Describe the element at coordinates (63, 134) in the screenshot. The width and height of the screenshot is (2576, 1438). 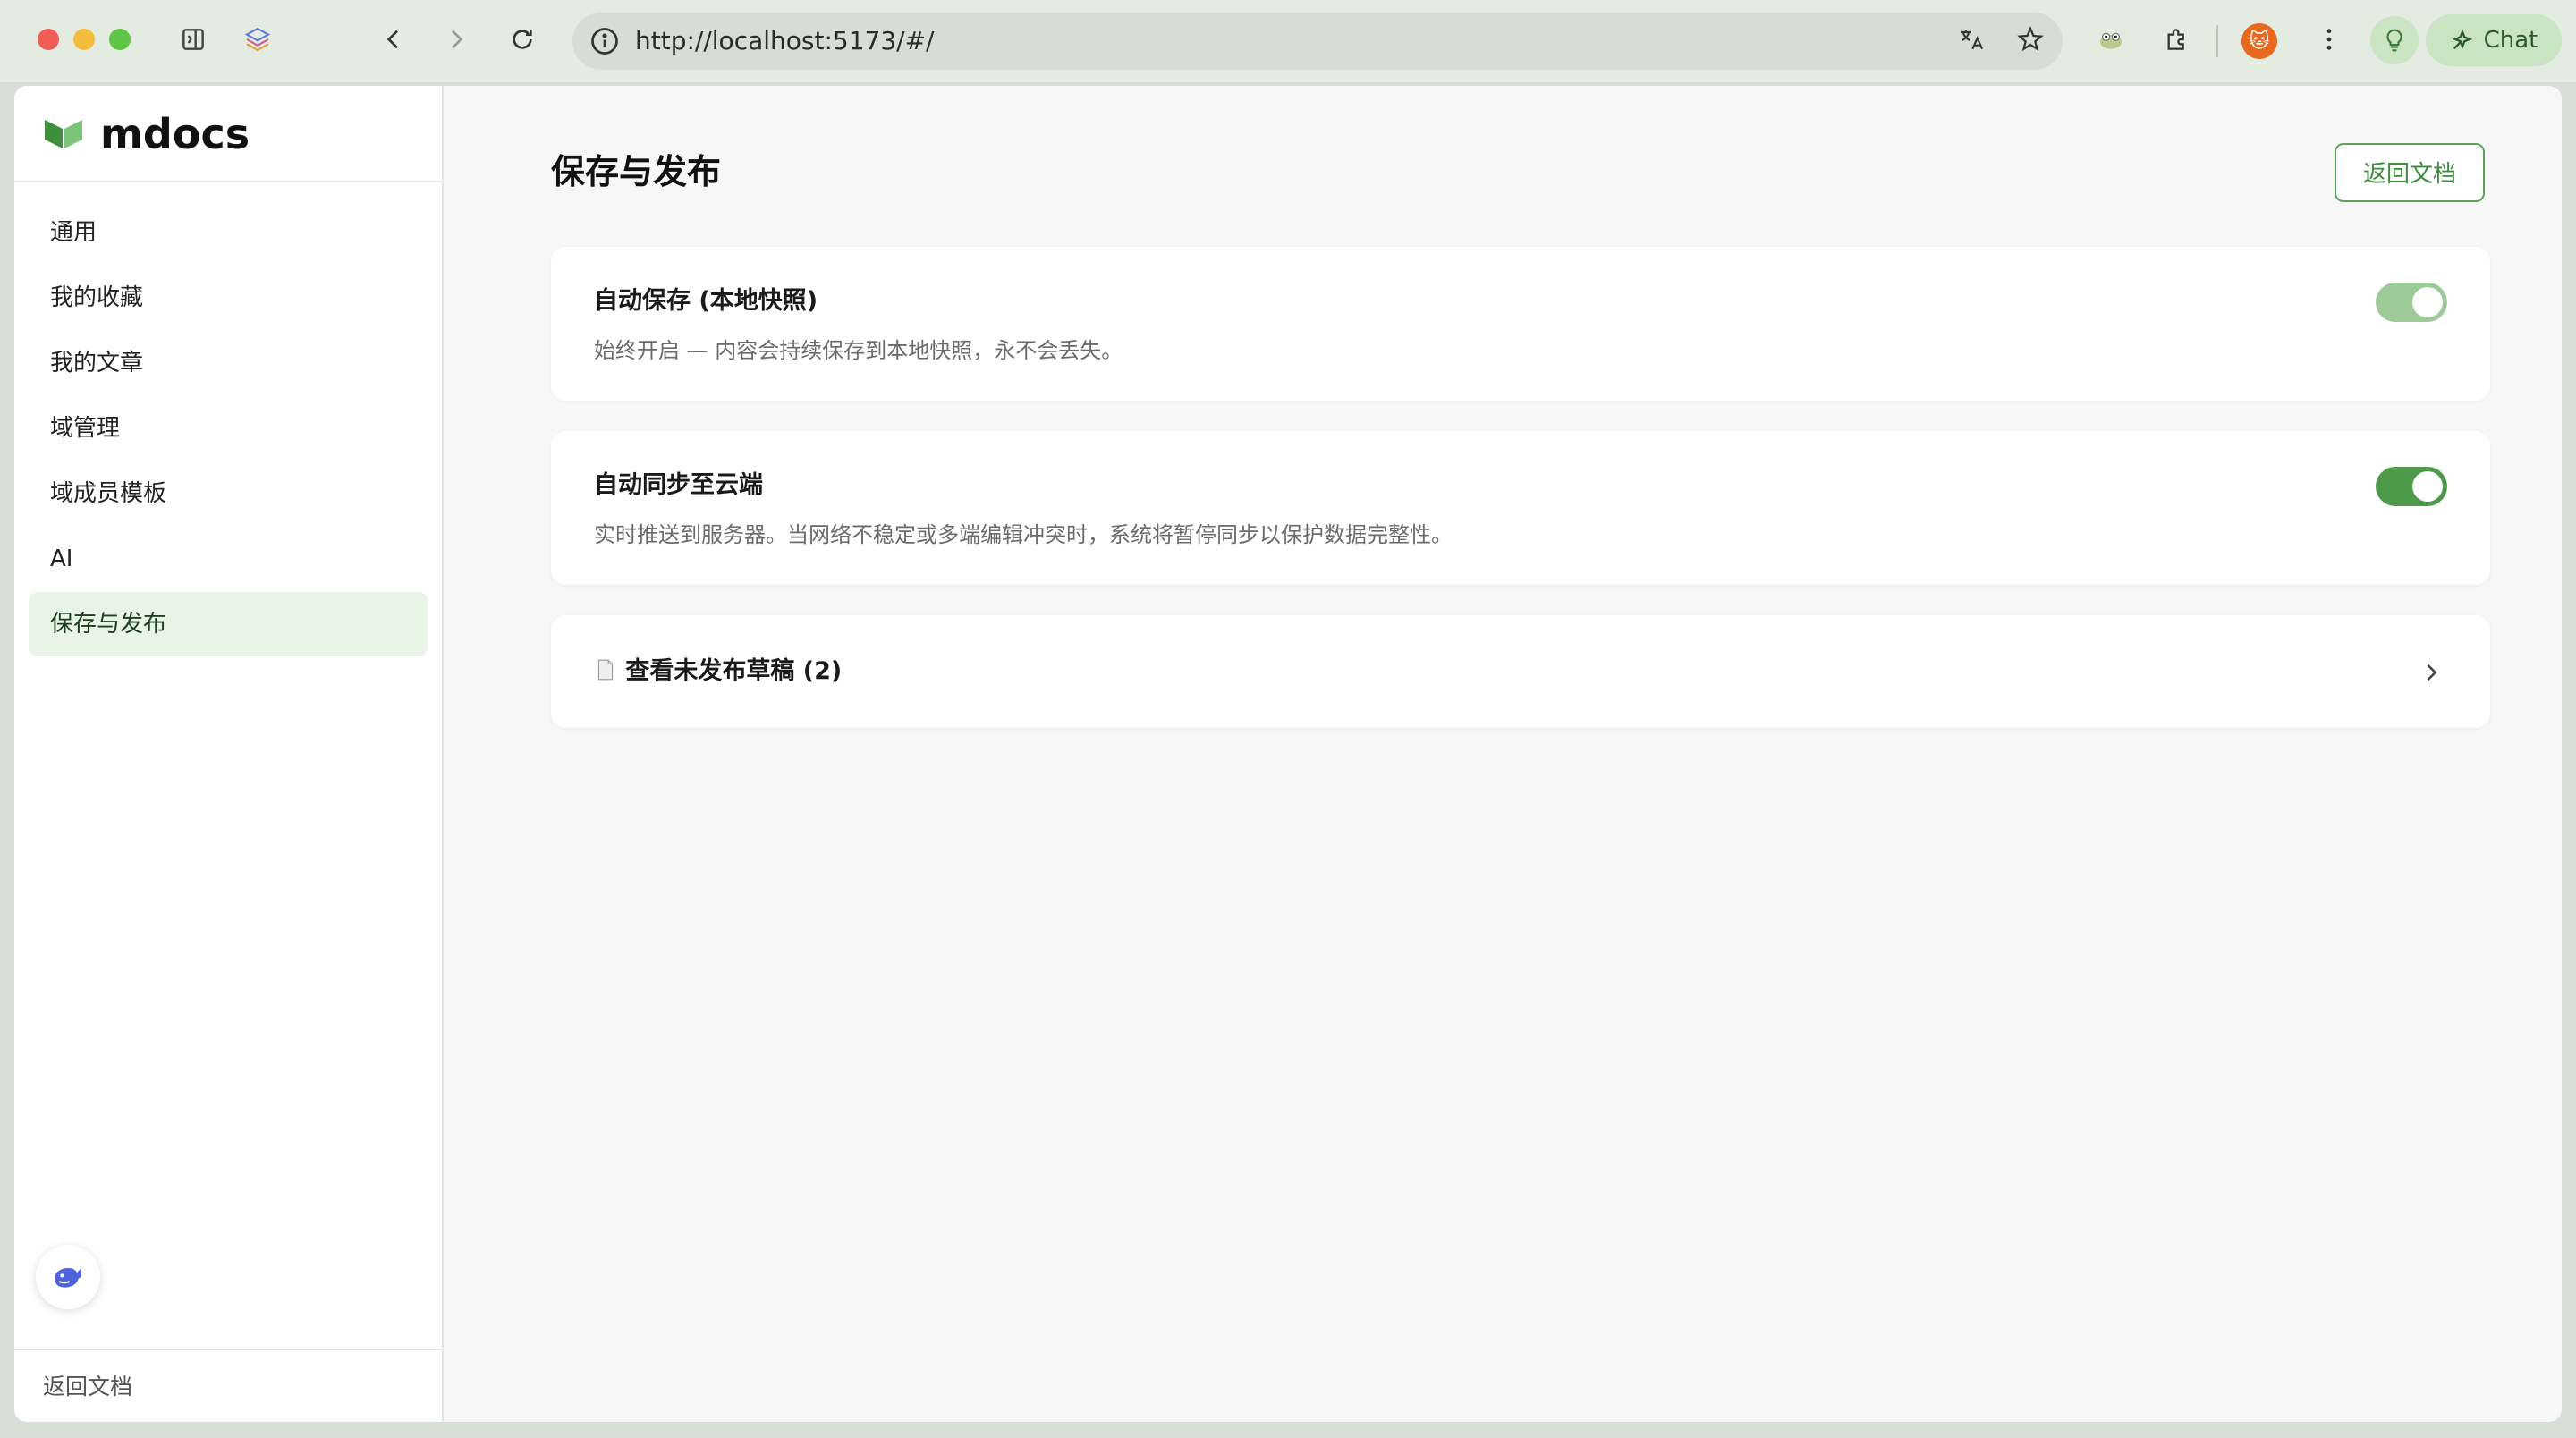
I see `mdocs-logo-icon` at that location.